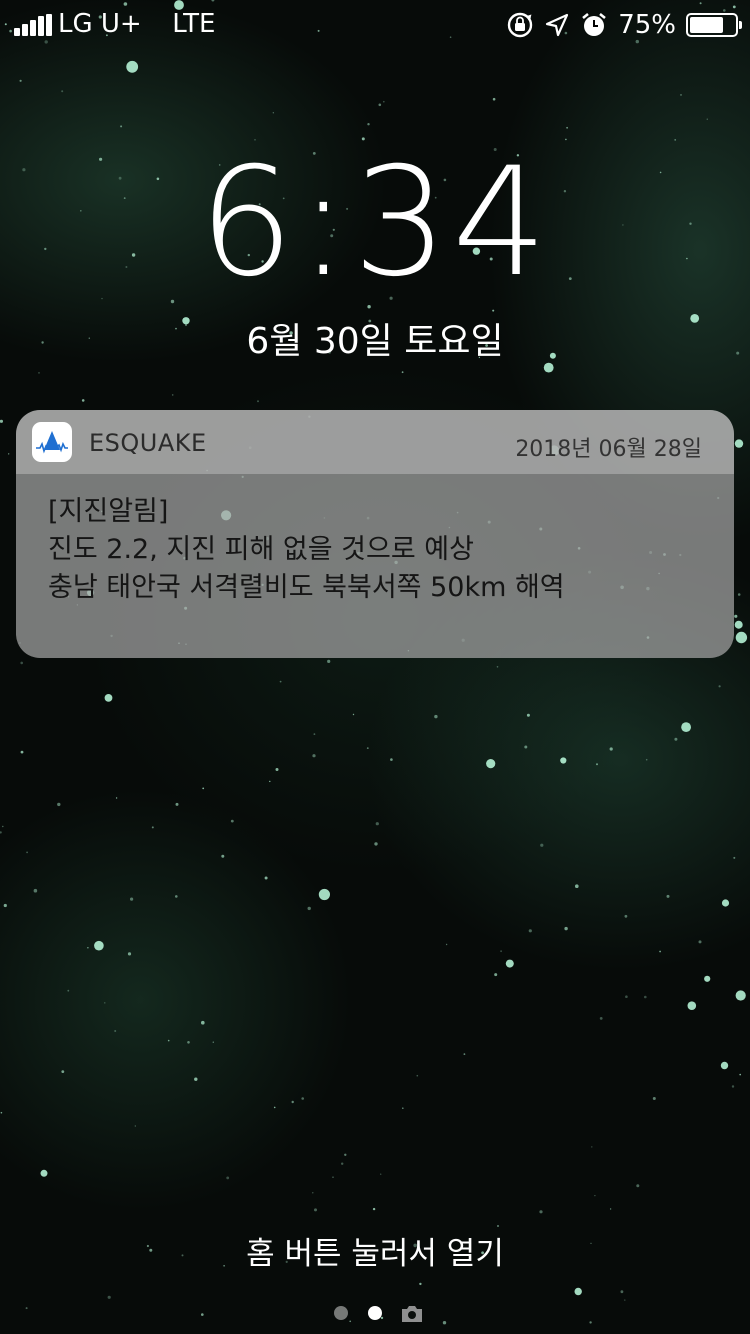  I want to click on earthquake-app-icon, so click(52, 442).